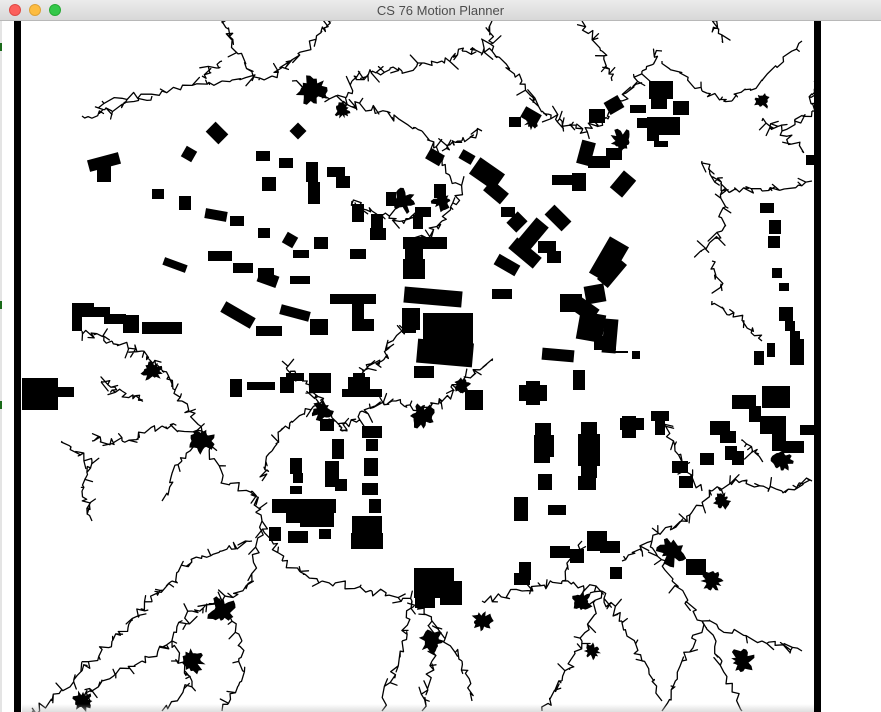 Image resolution: width=881 pixels, height=712 pixels. What do you see at coordinates (1, 405) in the screenshot?
I see `edge-marker` at bounding box center [1, 405].